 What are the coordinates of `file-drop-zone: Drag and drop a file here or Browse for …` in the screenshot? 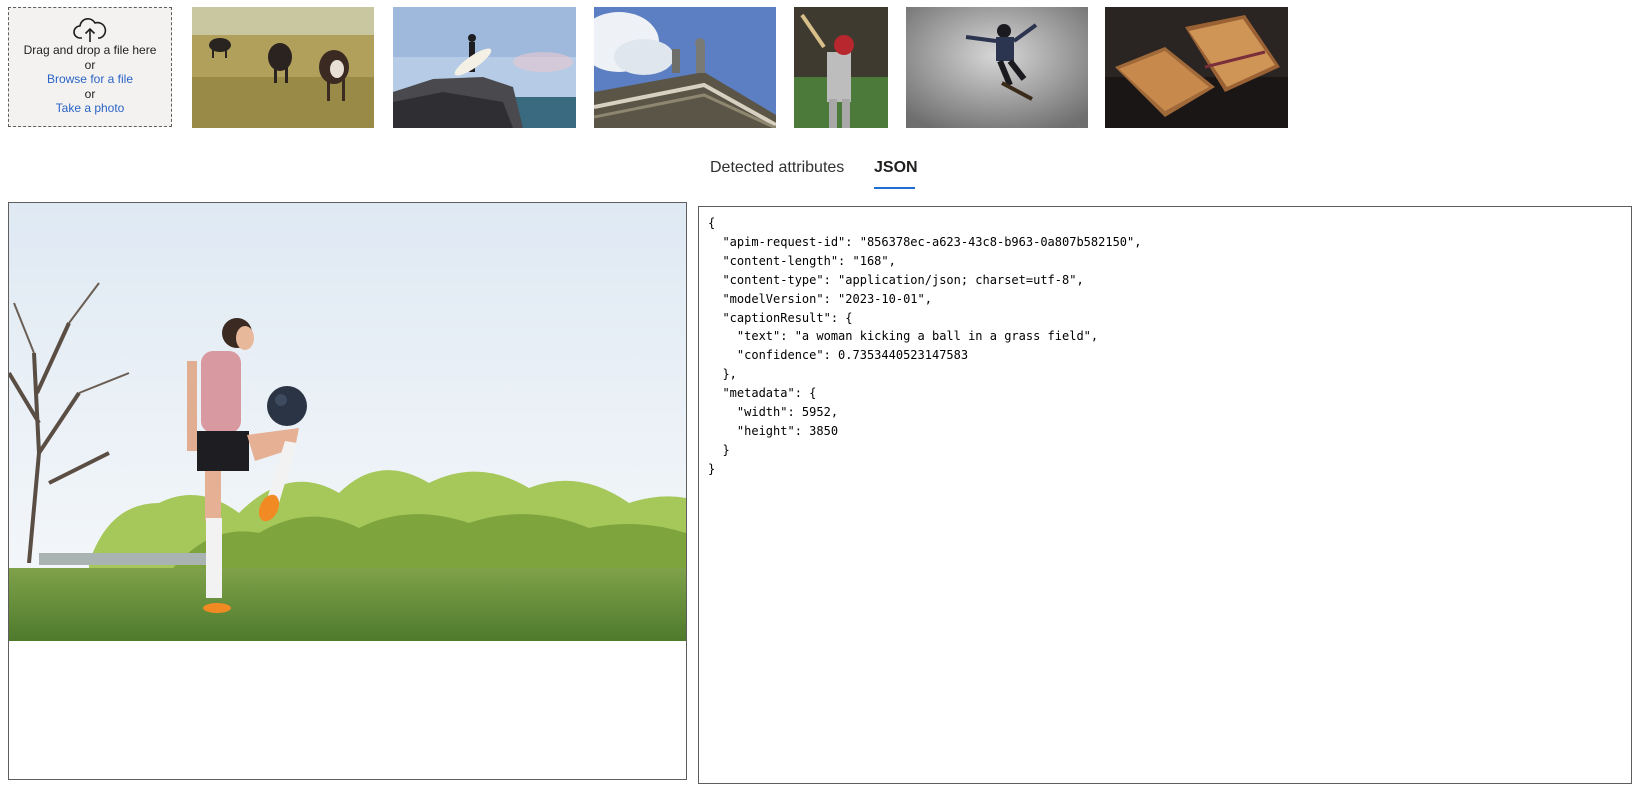 It's located at (90, 67).